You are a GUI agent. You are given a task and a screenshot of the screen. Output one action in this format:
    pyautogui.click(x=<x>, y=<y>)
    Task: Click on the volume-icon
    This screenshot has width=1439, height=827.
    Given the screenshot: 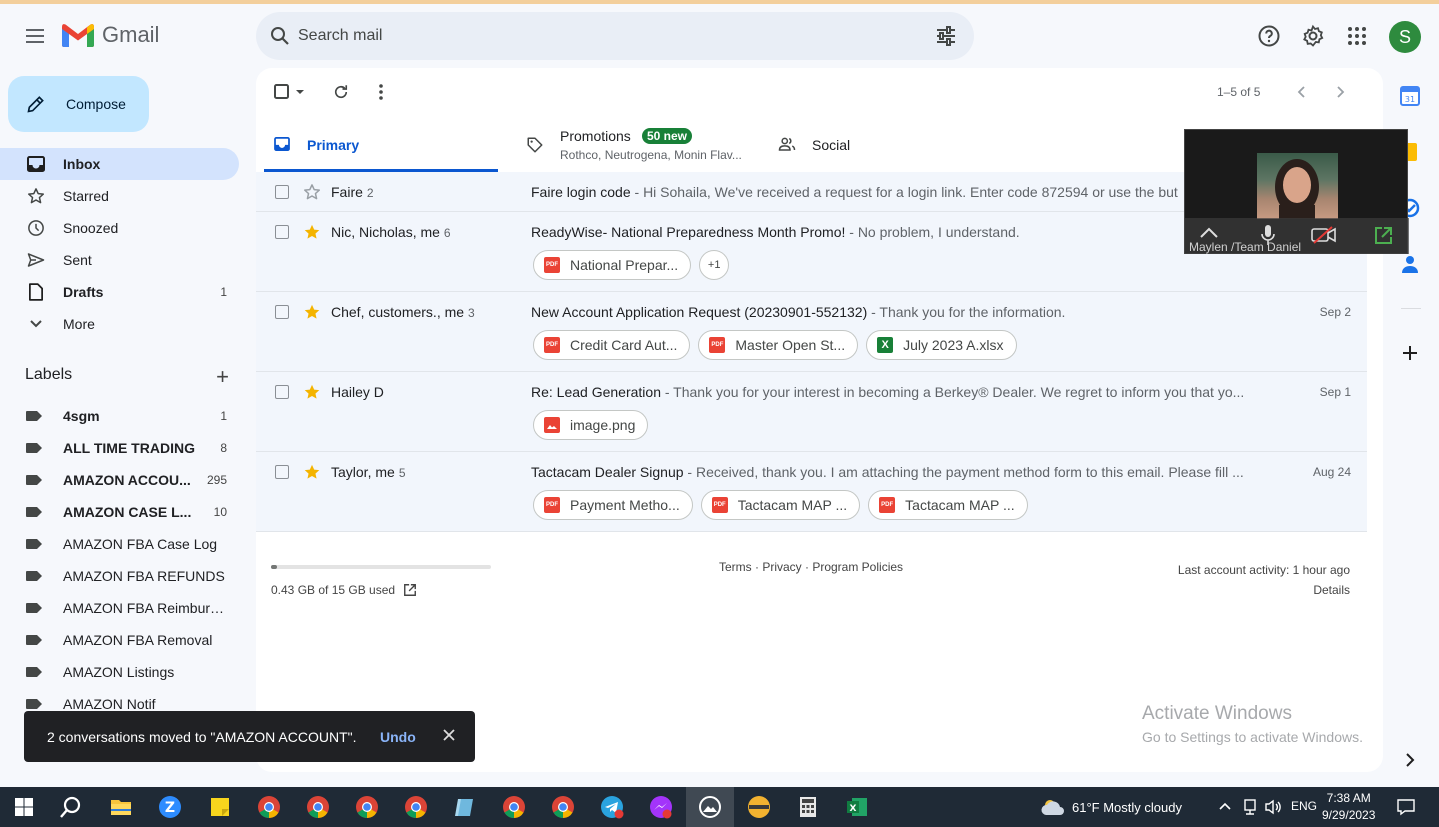 What is the action you would take?
    pyautogui.click(x=1273, y=807)
    